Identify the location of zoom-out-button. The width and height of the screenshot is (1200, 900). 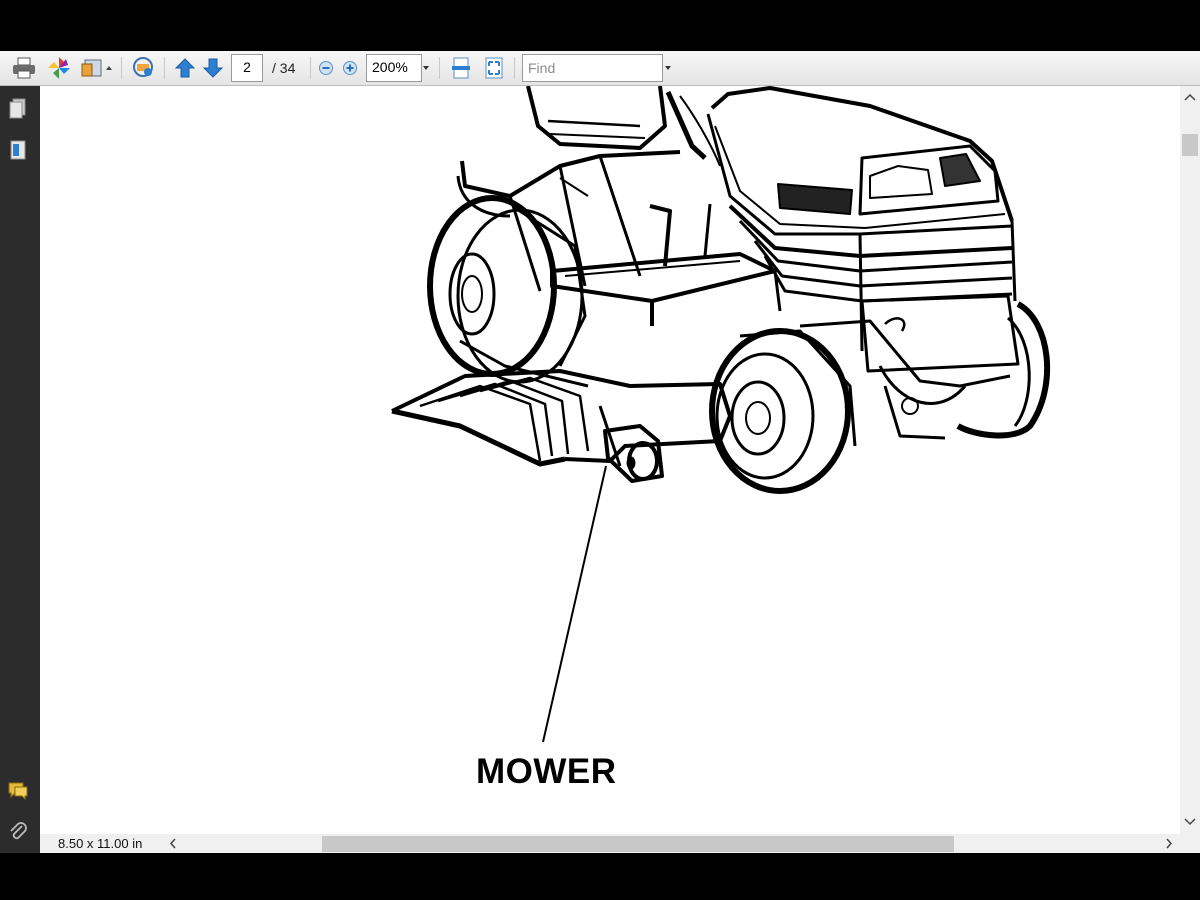
(326, 68).